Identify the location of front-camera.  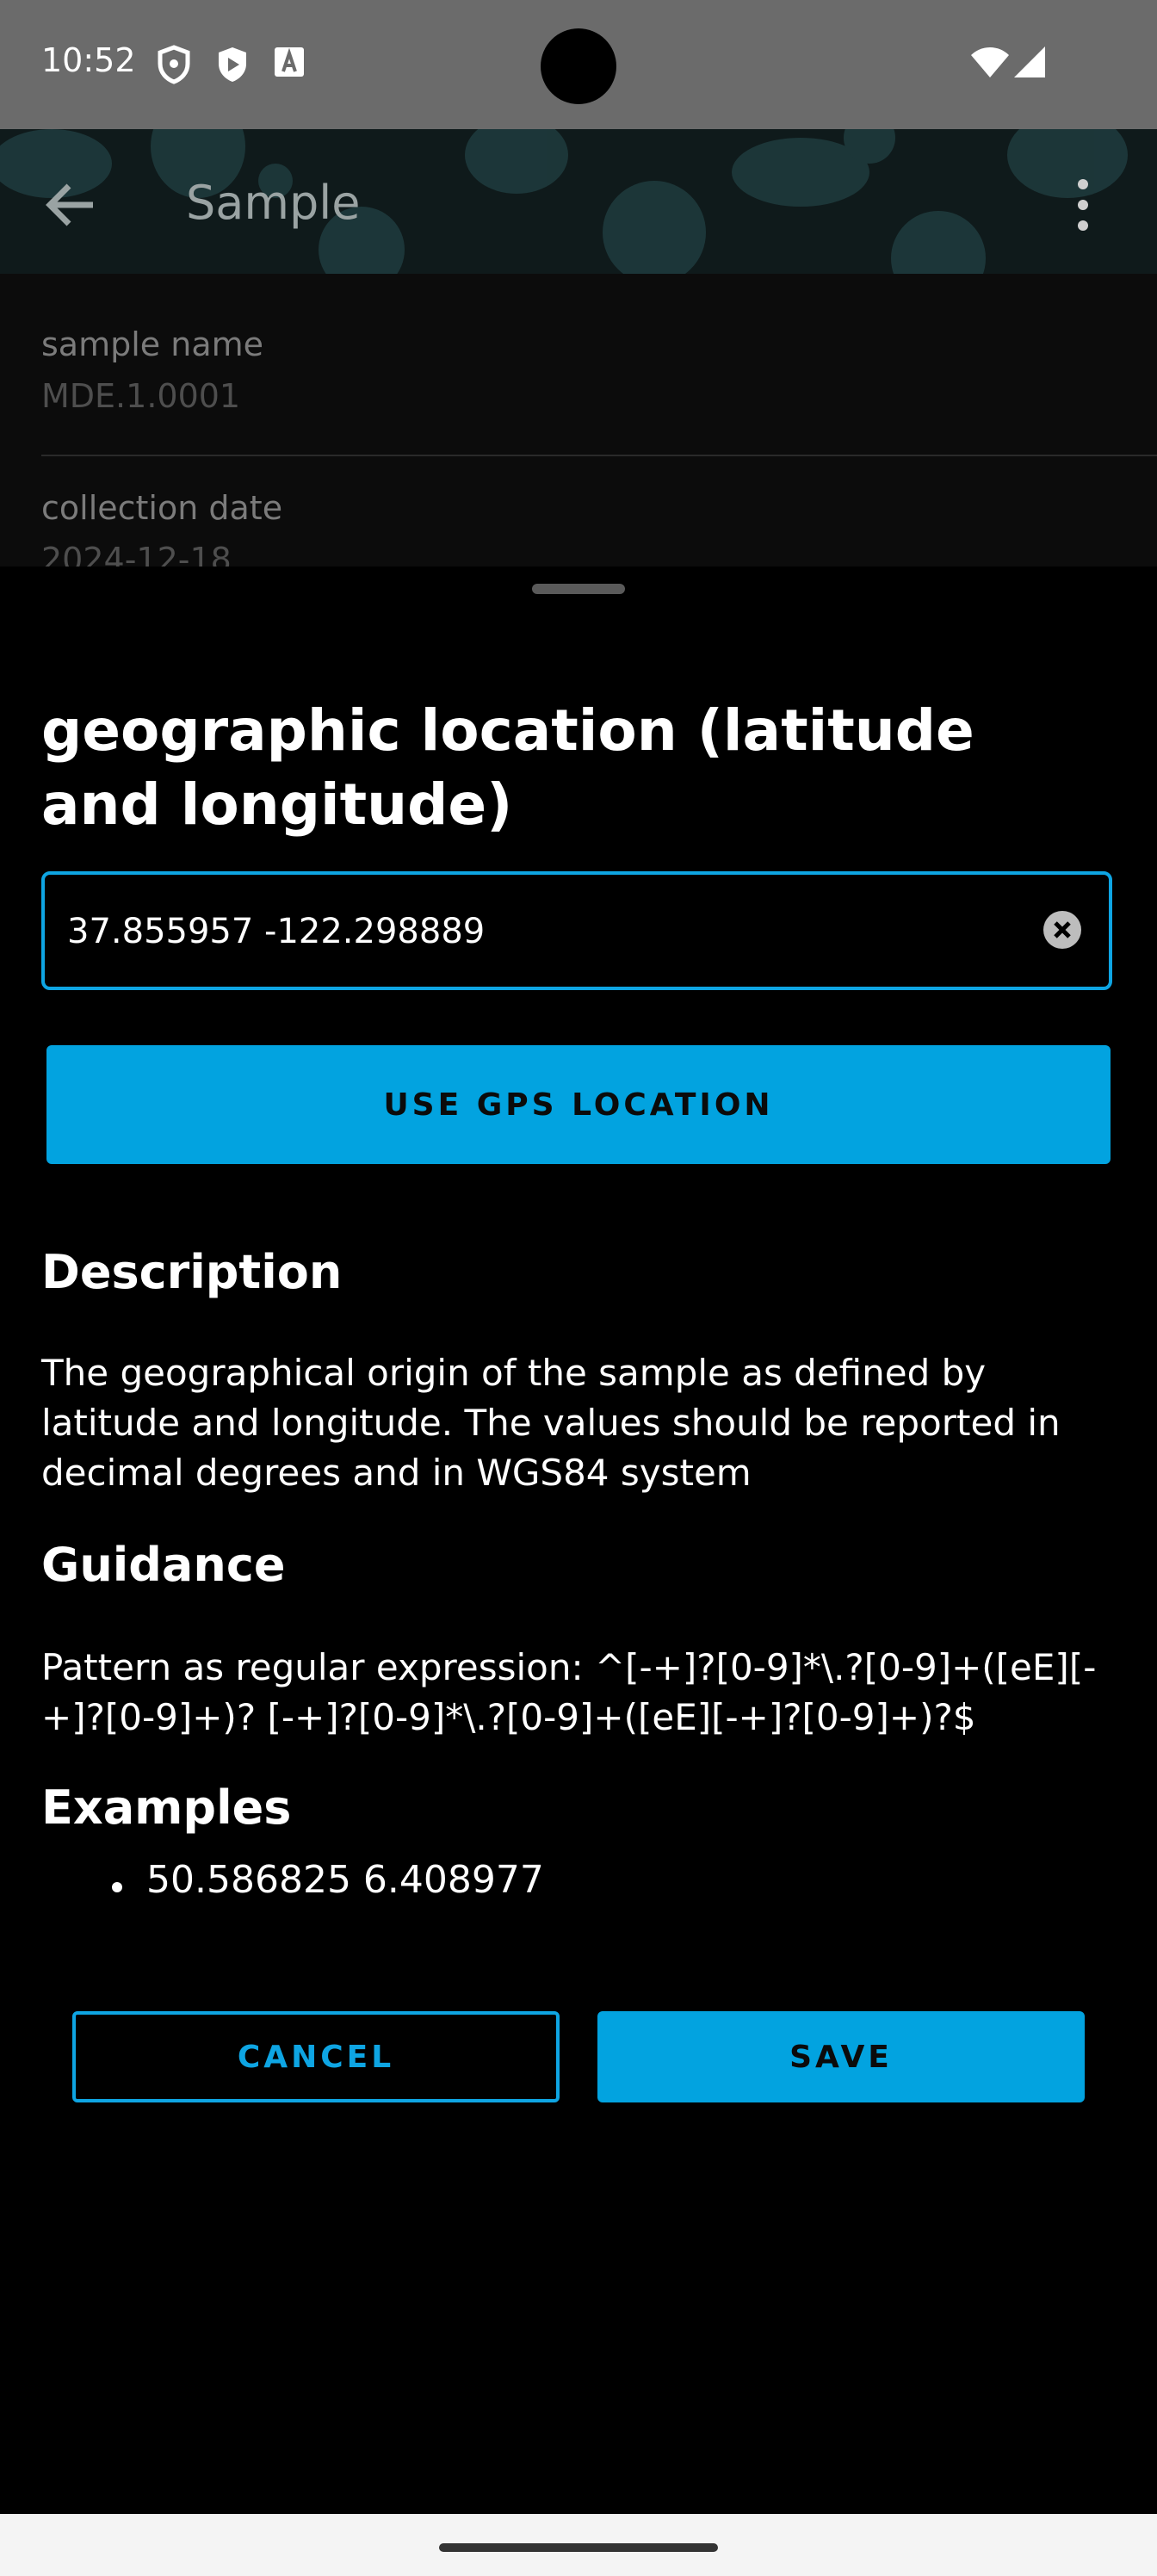
(579, 66).